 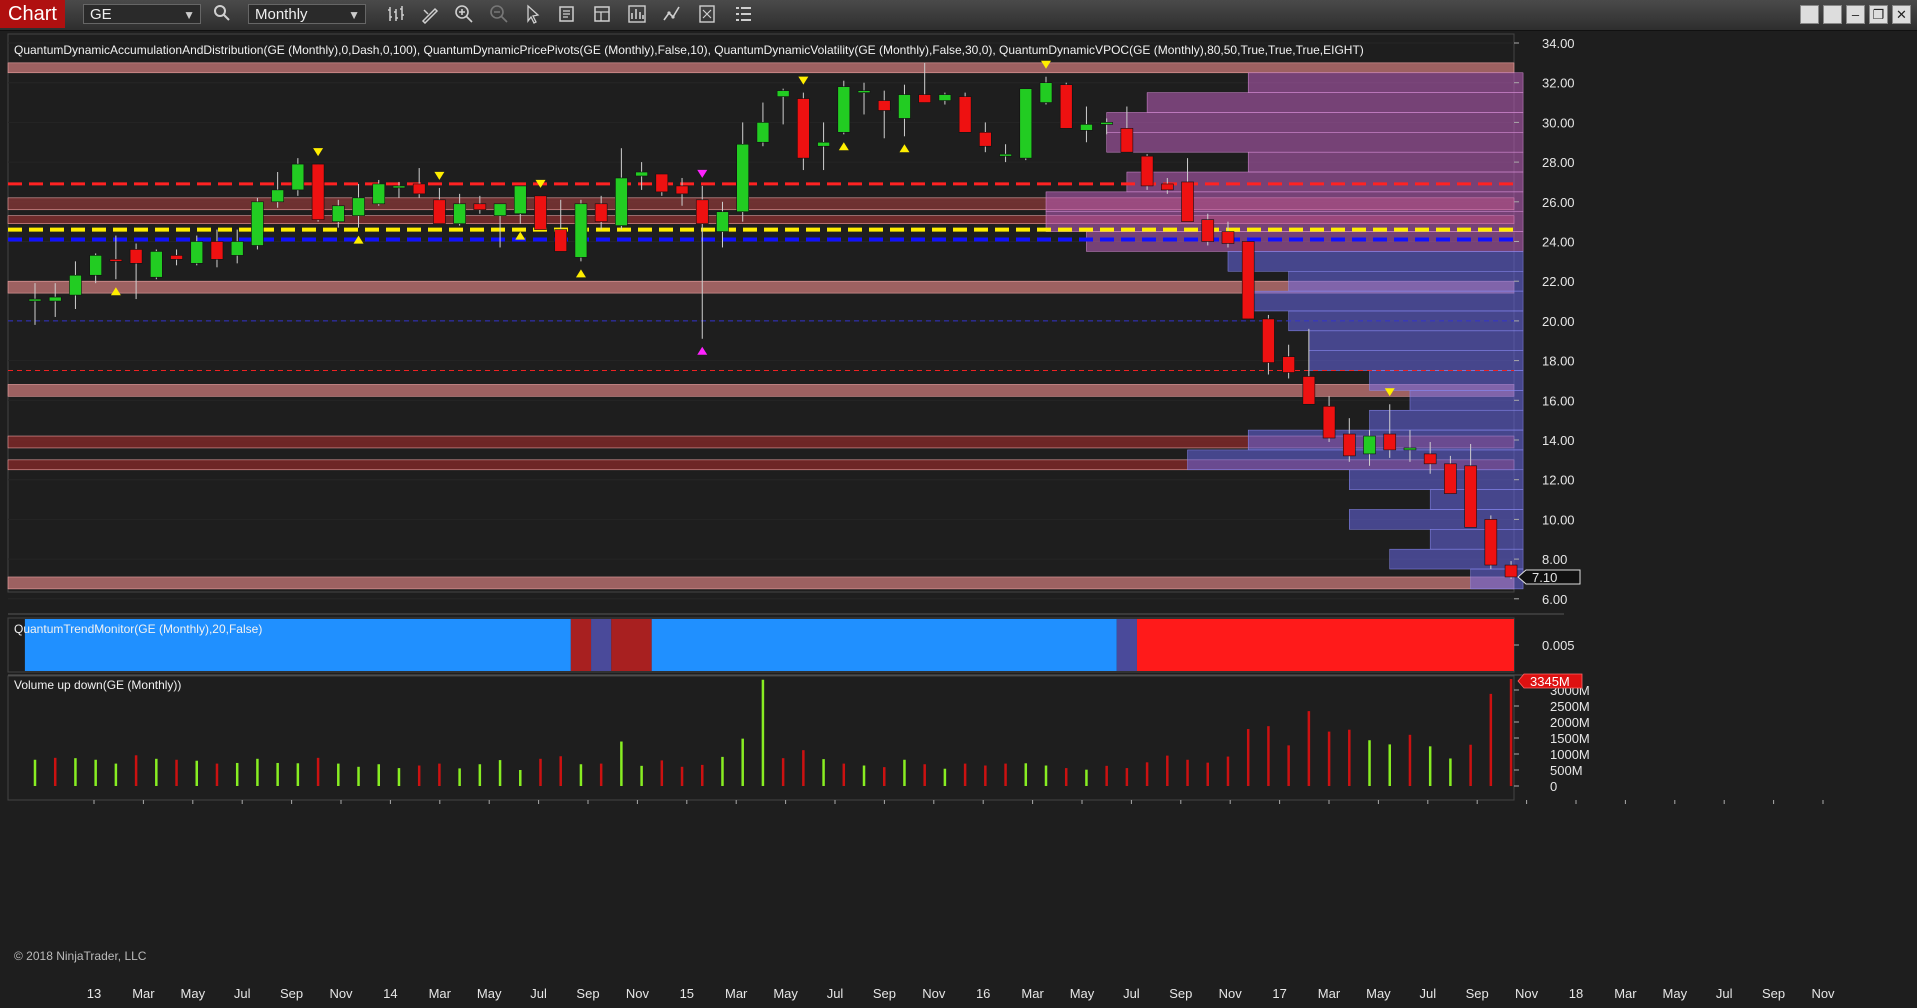 I want to click on price-axis-label: 10.00, so click(x=1558, y=519).